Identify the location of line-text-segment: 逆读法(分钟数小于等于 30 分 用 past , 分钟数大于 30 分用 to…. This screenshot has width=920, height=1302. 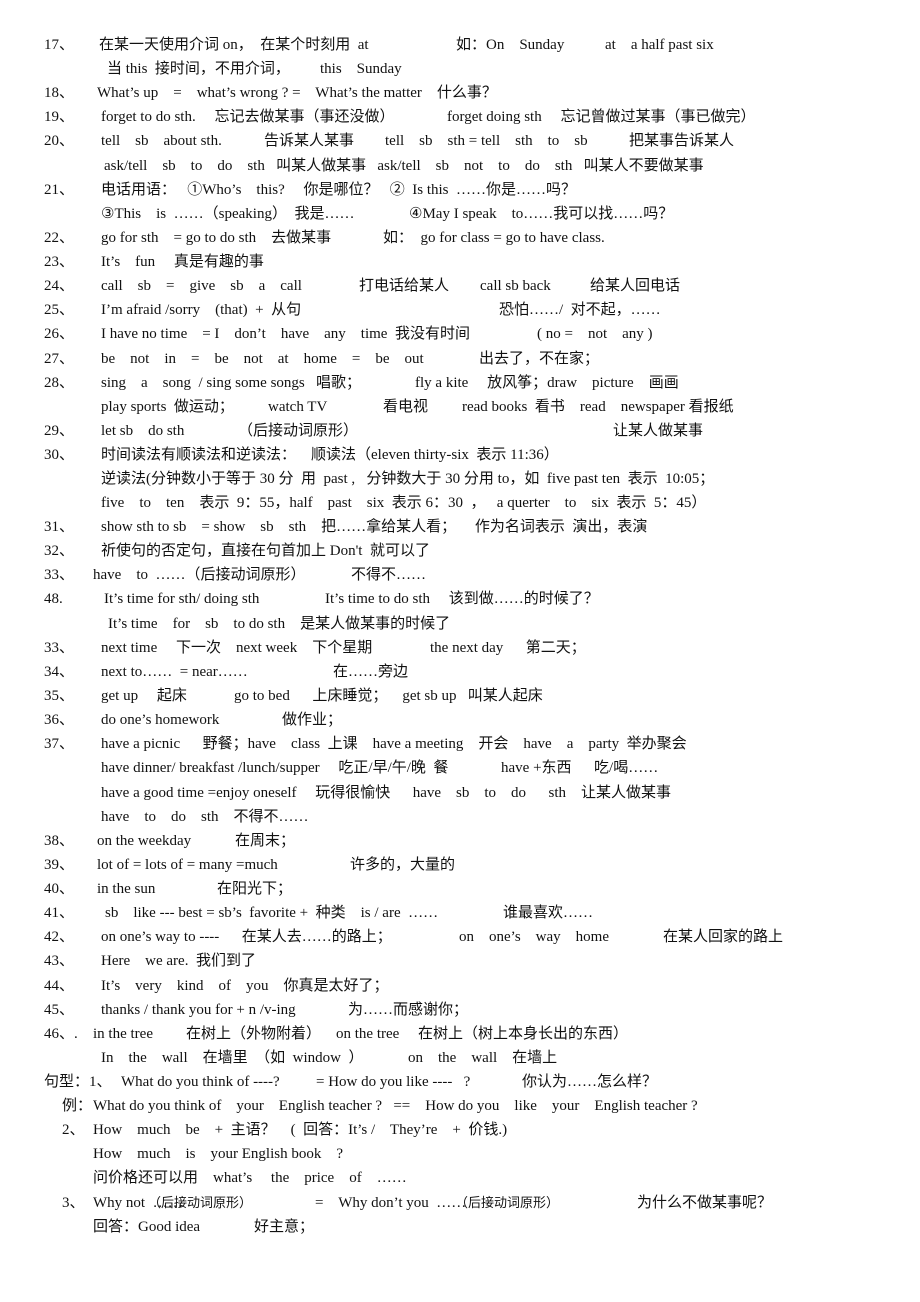
(408, 479).